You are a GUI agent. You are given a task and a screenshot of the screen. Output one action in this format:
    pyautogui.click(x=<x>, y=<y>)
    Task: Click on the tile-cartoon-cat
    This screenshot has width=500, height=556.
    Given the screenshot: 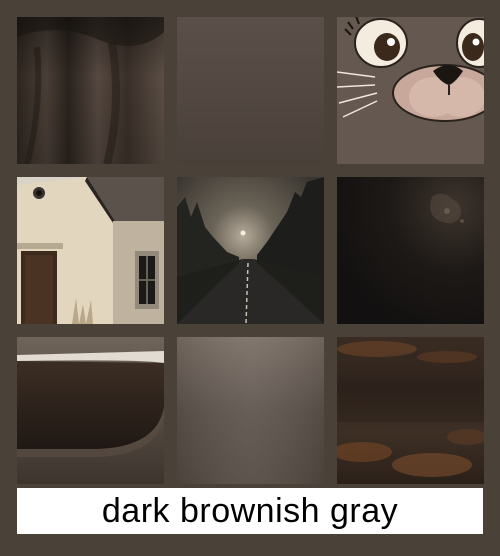 What is the action you would take?
    pyautogui.click(x=410, y=90)
    